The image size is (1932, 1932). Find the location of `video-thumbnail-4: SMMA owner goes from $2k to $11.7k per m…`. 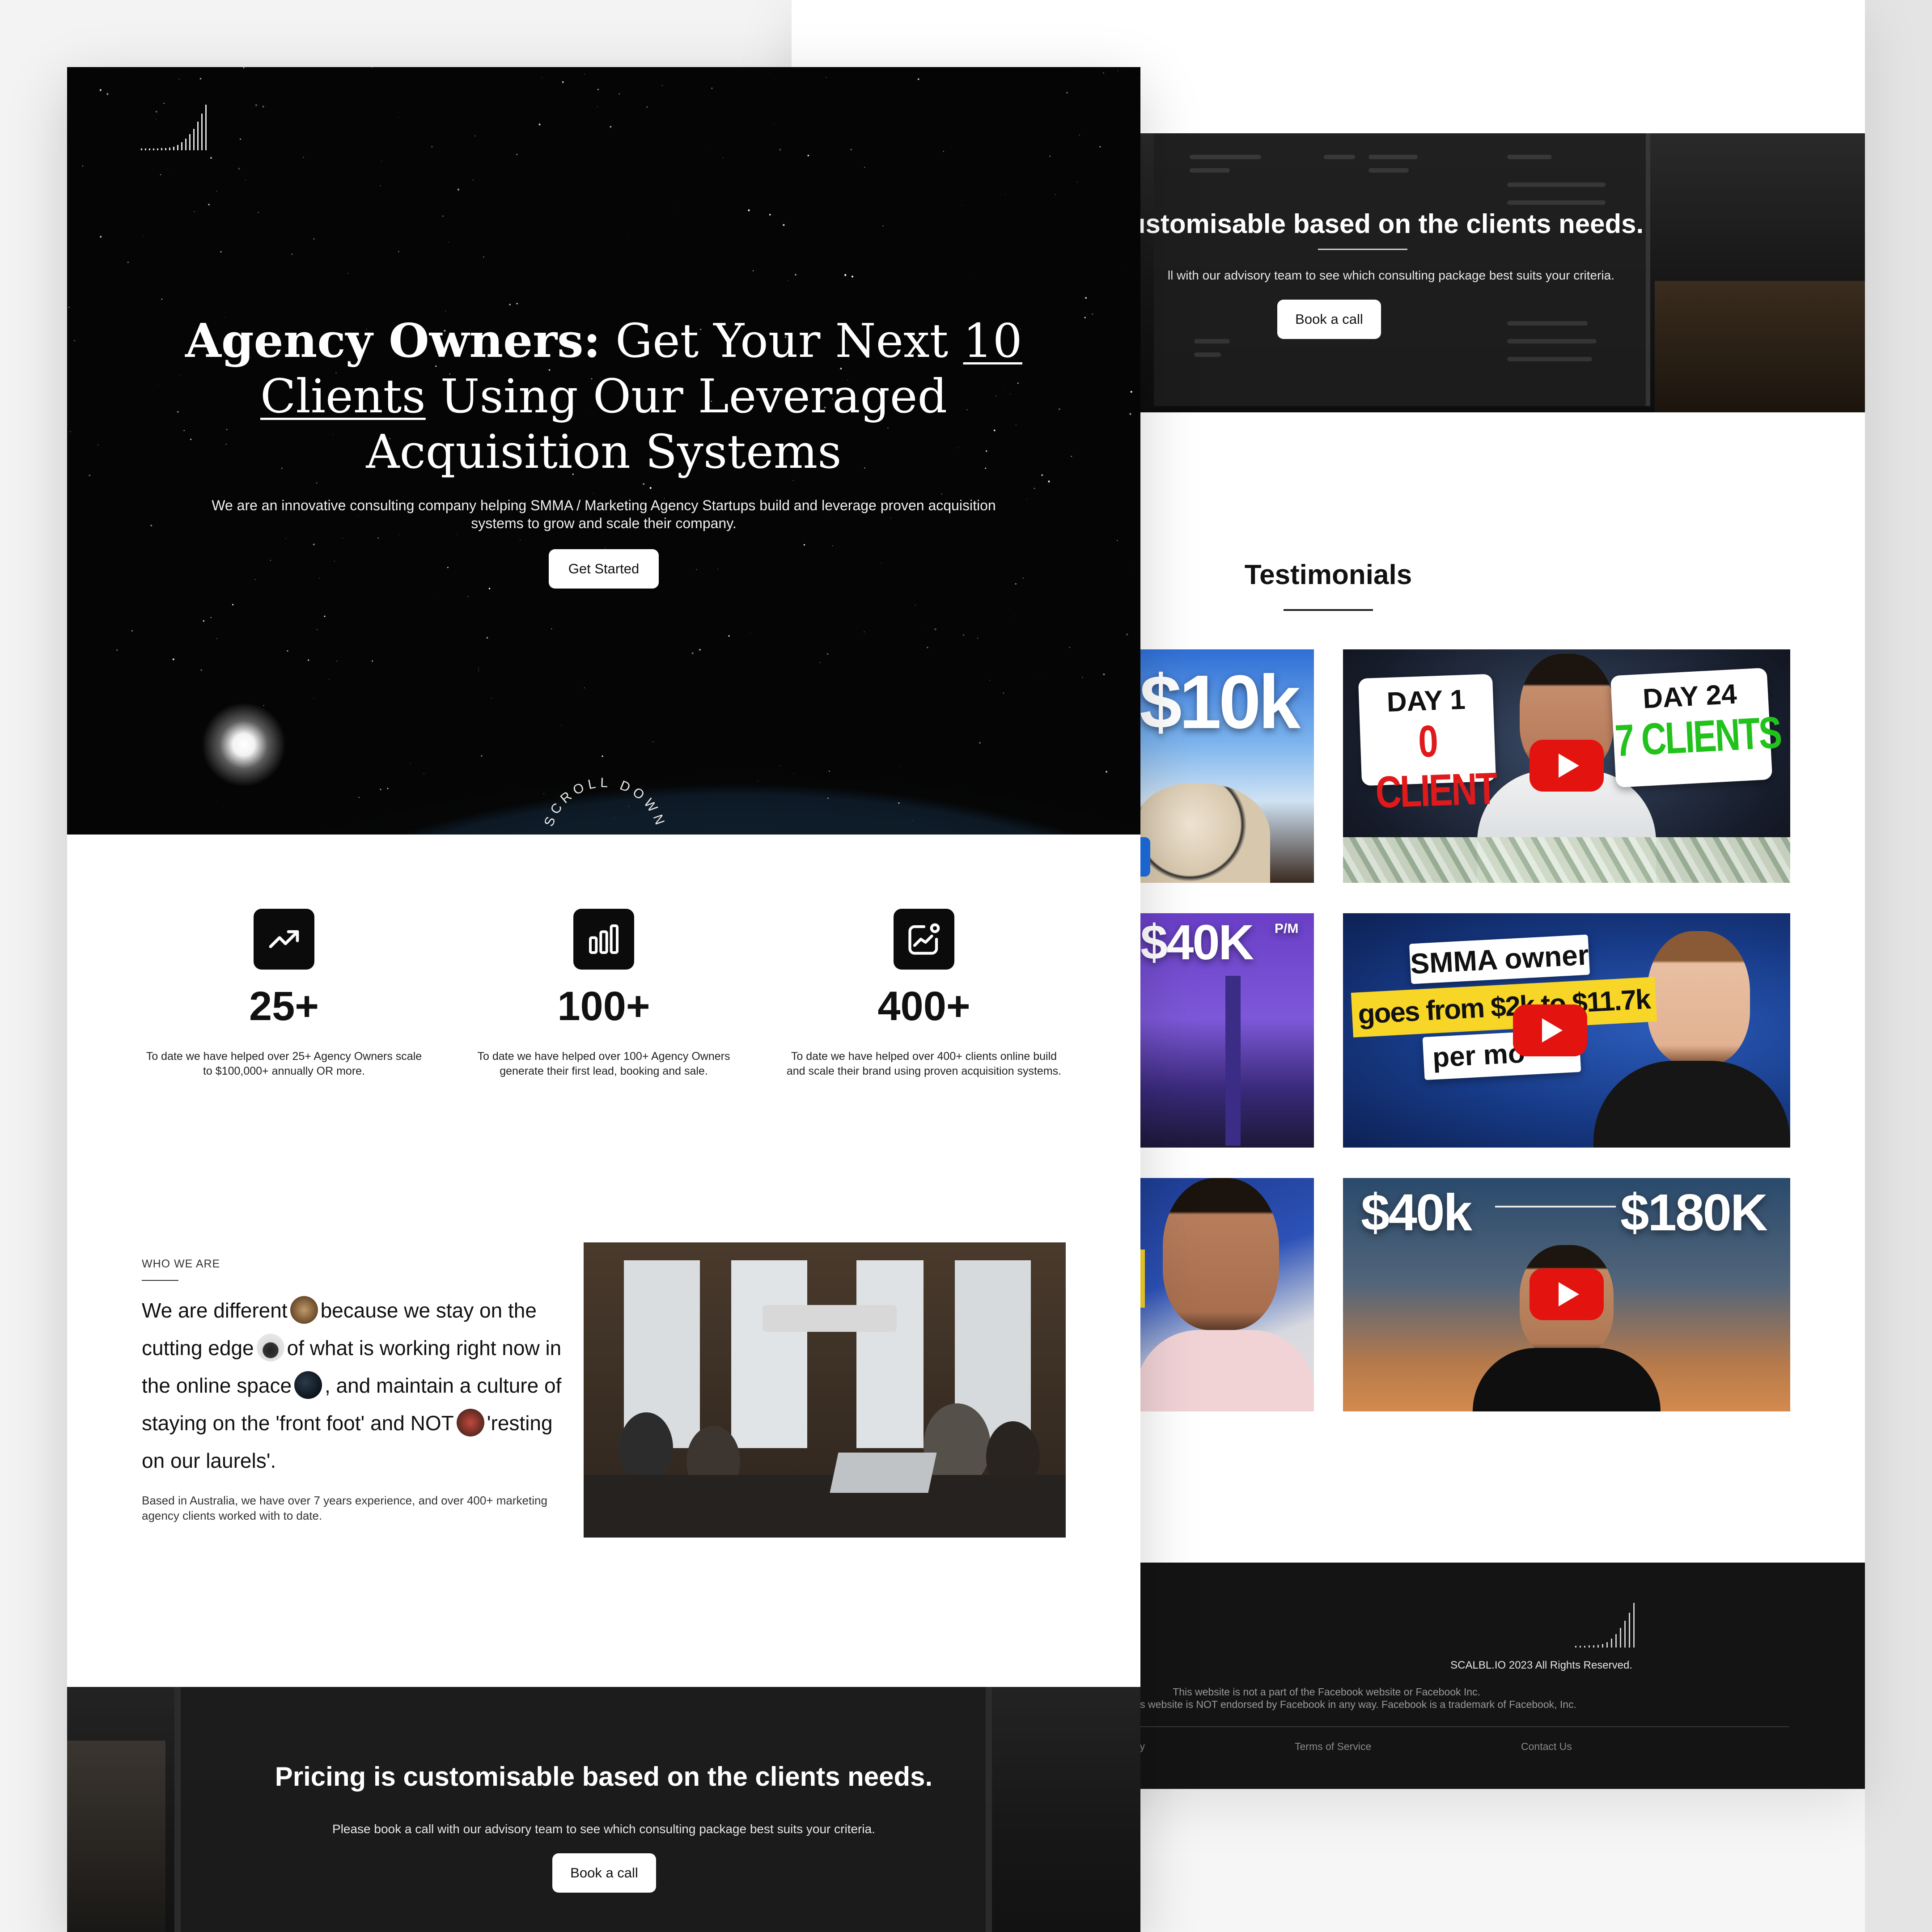

video-thumbnail-4: SMMA owner goes from $2k to $11.7k per m… is located at coordinates (1566, 1030).